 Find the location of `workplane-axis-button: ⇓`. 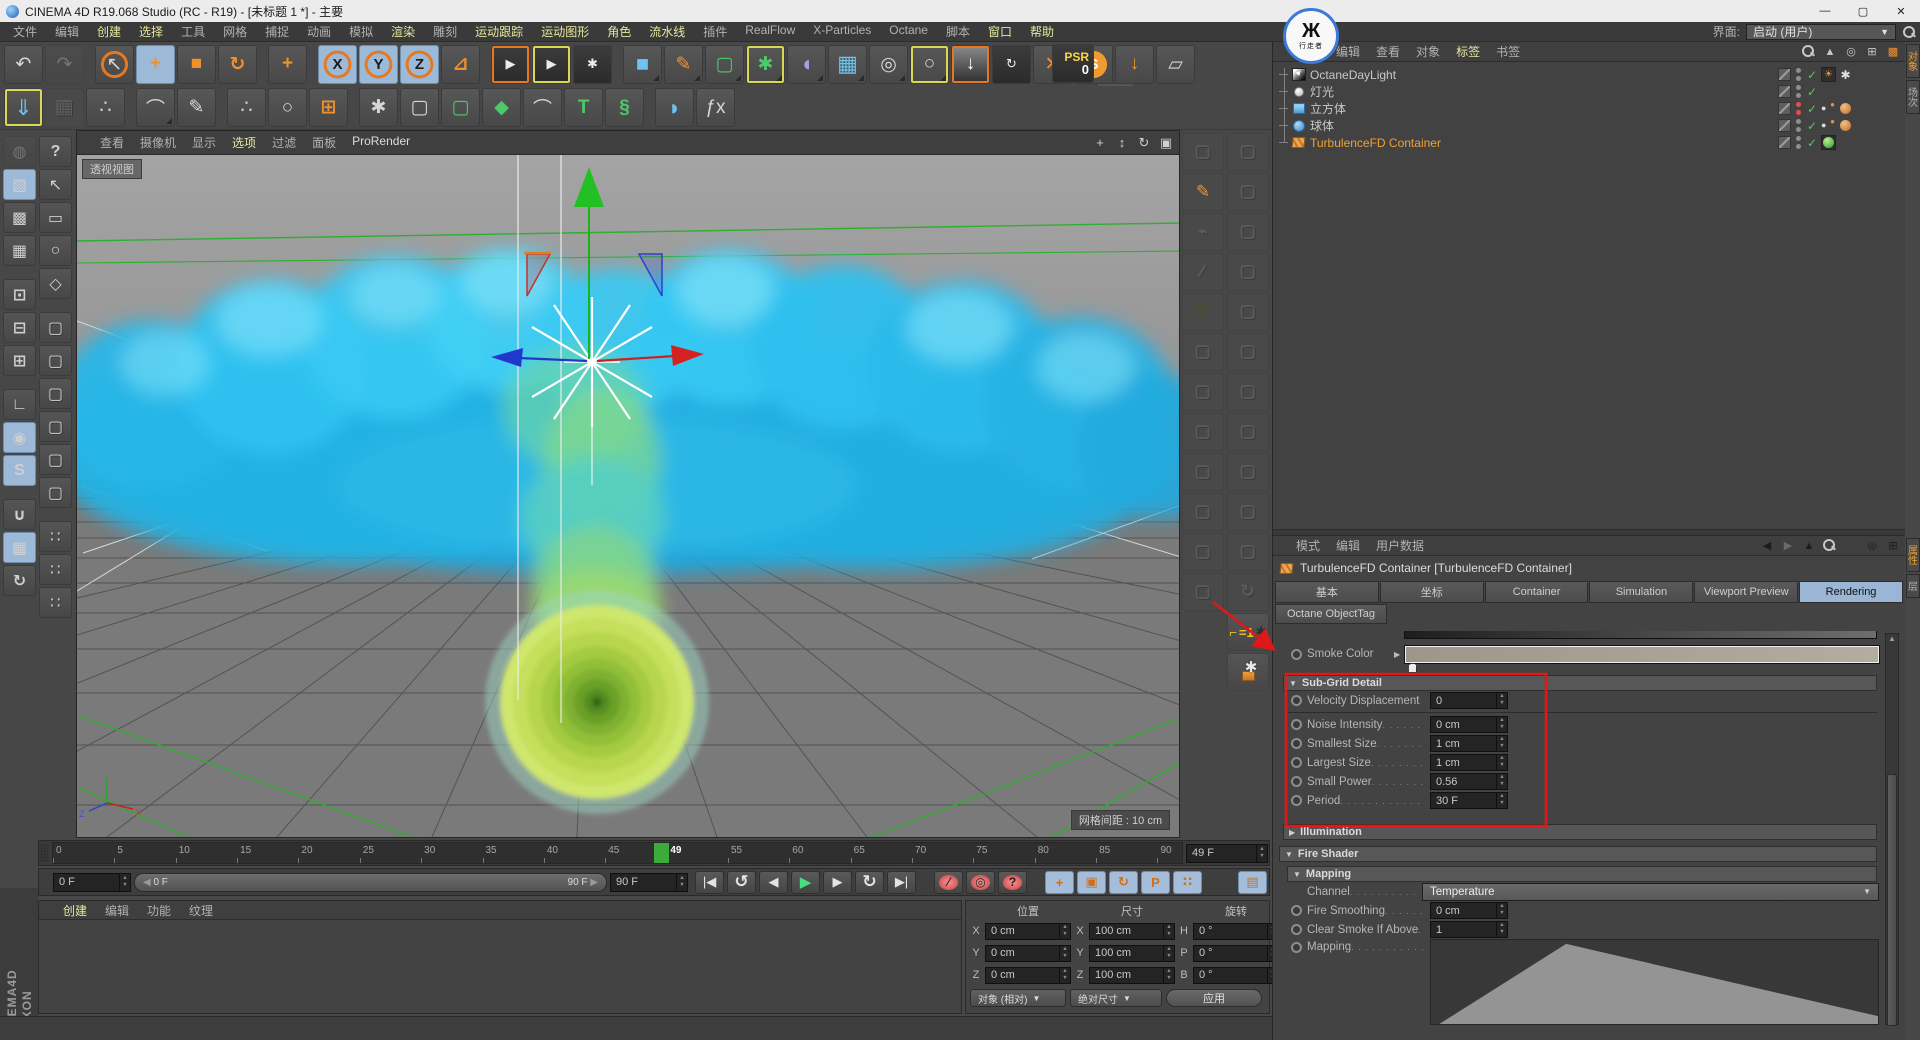

workplane-axis-button: ⇓ is located at coordinates (23, 107).